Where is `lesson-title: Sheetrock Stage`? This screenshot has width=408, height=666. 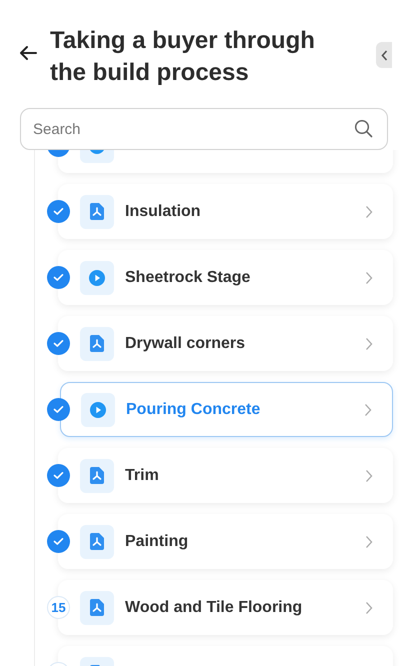
lesson-title: Sheetrock Stage is located at coordinates (187, 278).